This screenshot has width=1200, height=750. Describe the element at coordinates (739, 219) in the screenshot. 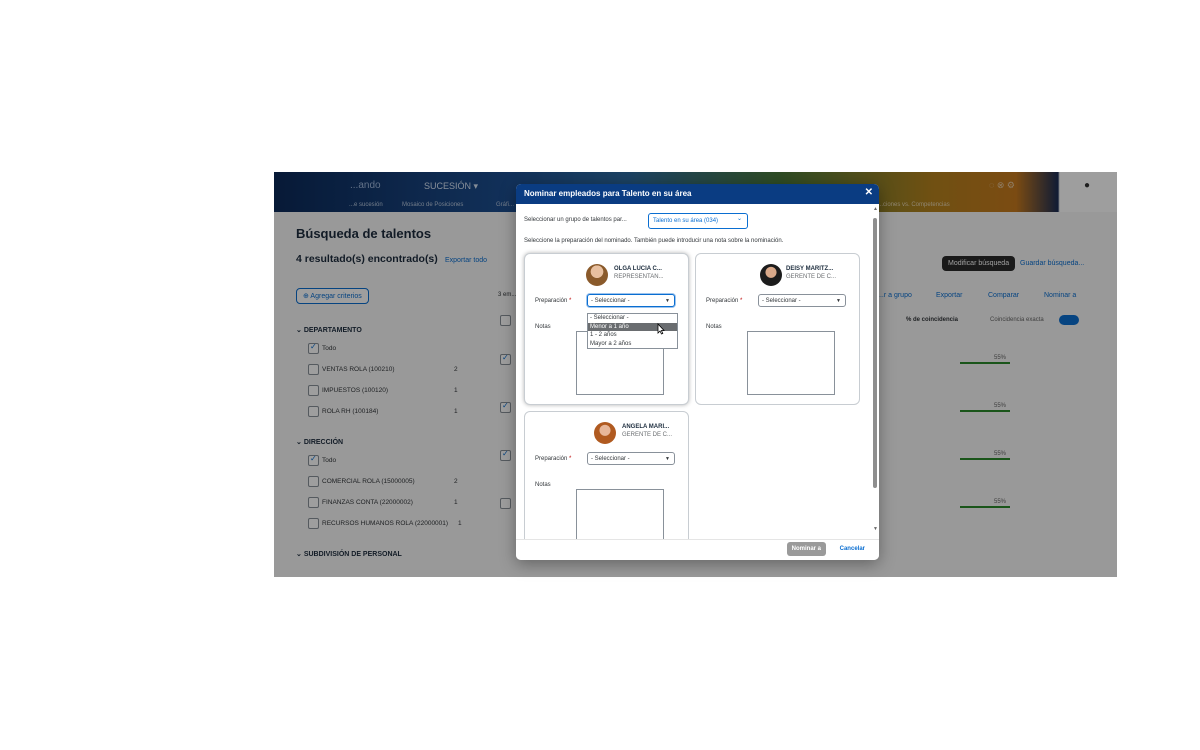

I see `chevron-down-icon: ⌄` at that location.